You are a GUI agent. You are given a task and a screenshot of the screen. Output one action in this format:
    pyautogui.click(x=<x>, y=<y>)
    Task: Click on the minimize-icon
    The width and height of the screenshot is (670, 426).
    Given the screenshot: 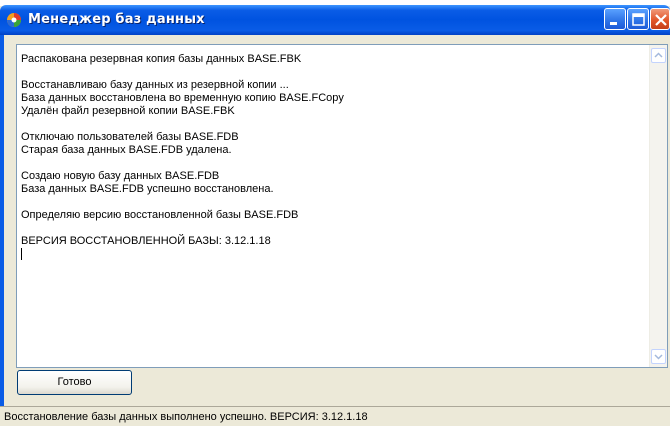 What is the action you would take?
    pyautogui.click(x=613, y=23)
    